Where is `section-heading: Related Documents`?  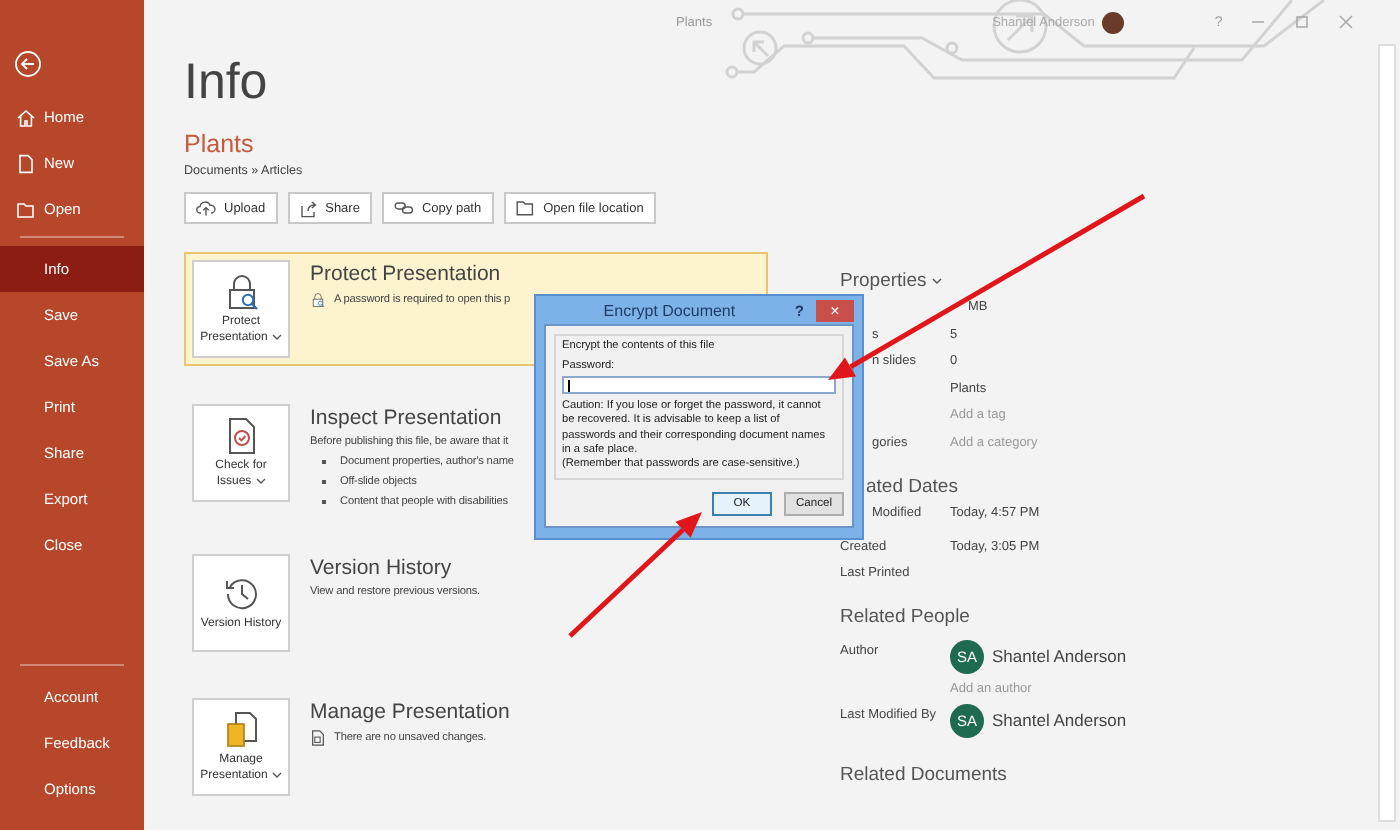
section-heading: Related Documents is located at coordinates (924, 775).